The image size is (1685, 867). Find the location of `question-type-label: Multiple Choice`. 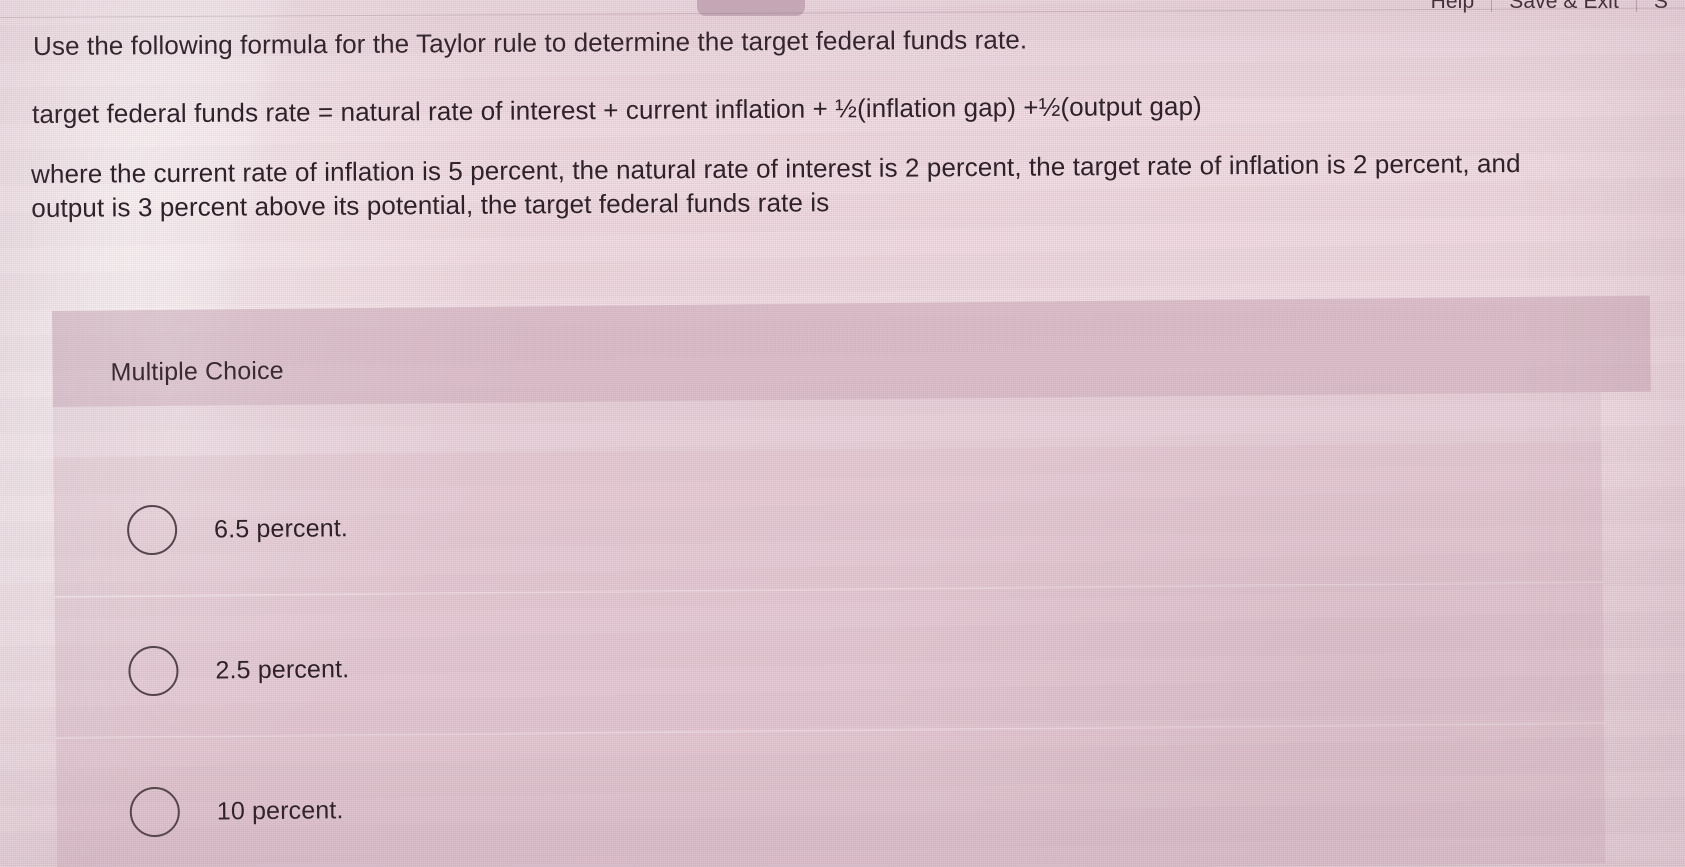

question-type-label: Multiple Choice is located at coordinates (197, 371).